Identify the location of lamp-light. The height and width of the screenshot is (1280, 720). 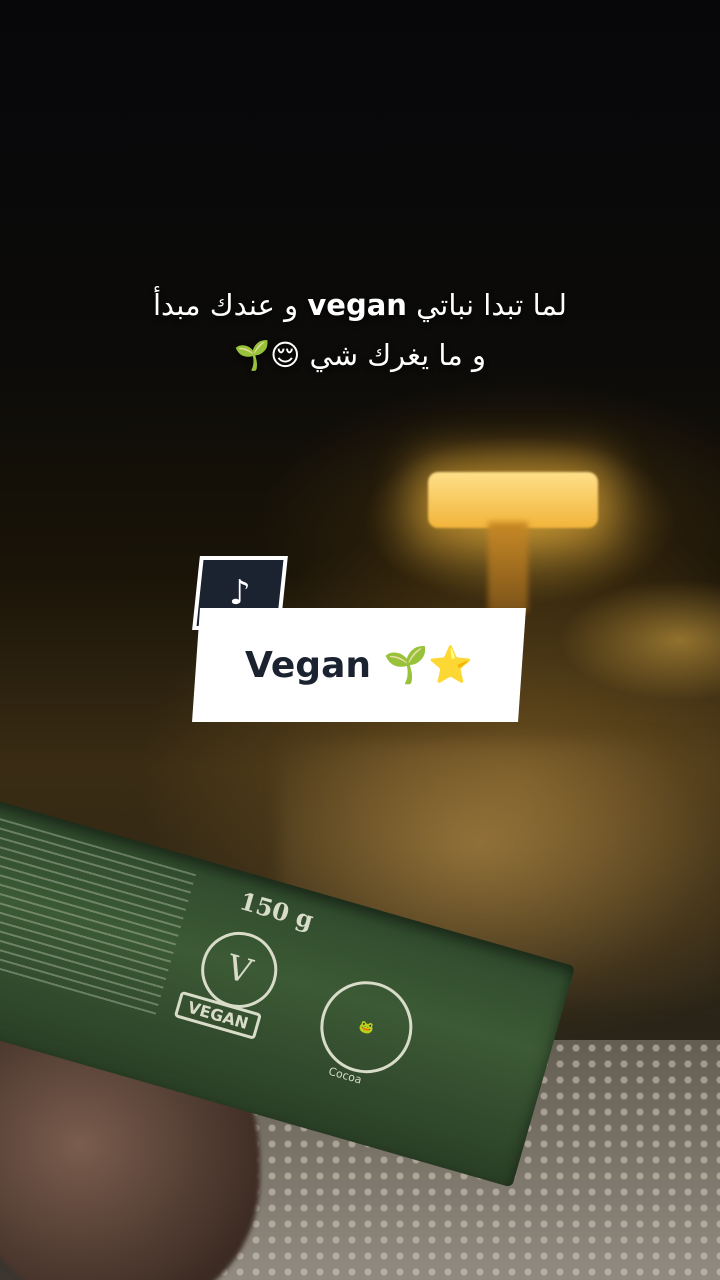
(513, 500).